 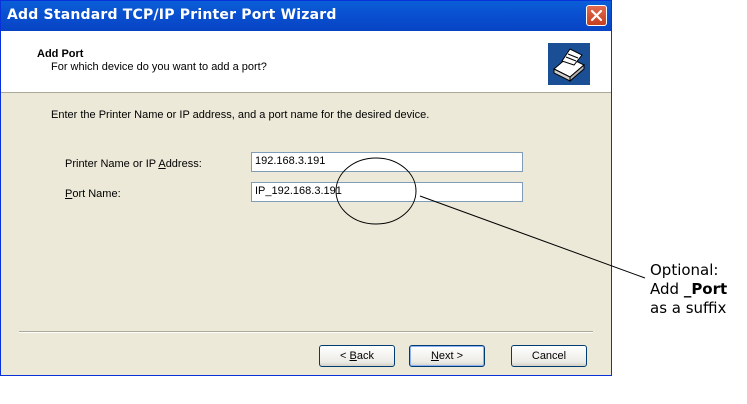 What do you see at coordinates (532, 237) in the screenshot?
I see `callout-line` at bounding box center [532, 237].